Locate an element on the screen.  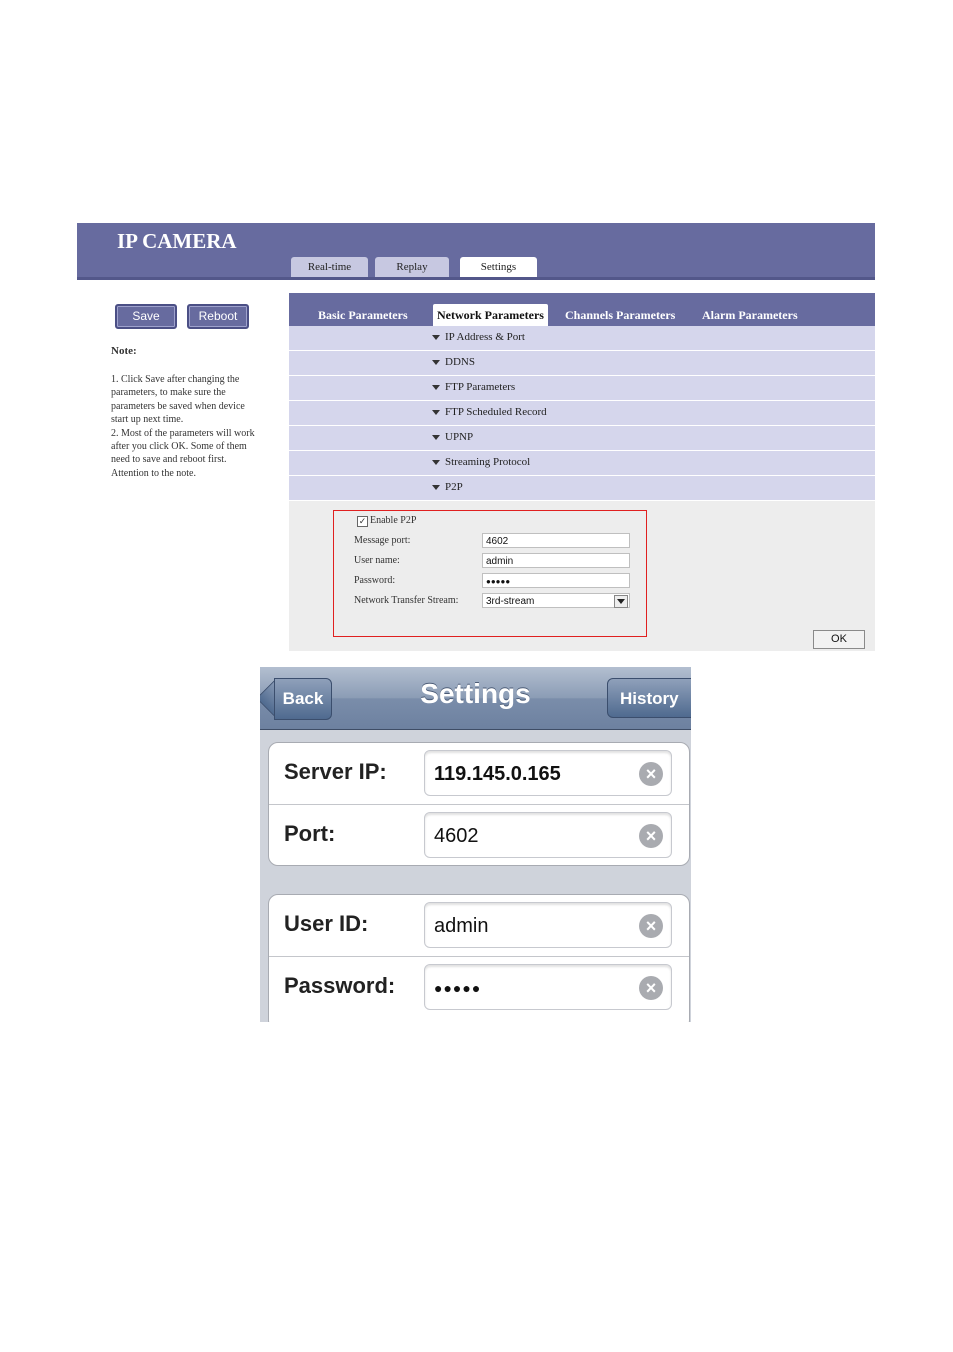
section-ip-address-port: IP Address & Port is located at coordinates (582, 338).